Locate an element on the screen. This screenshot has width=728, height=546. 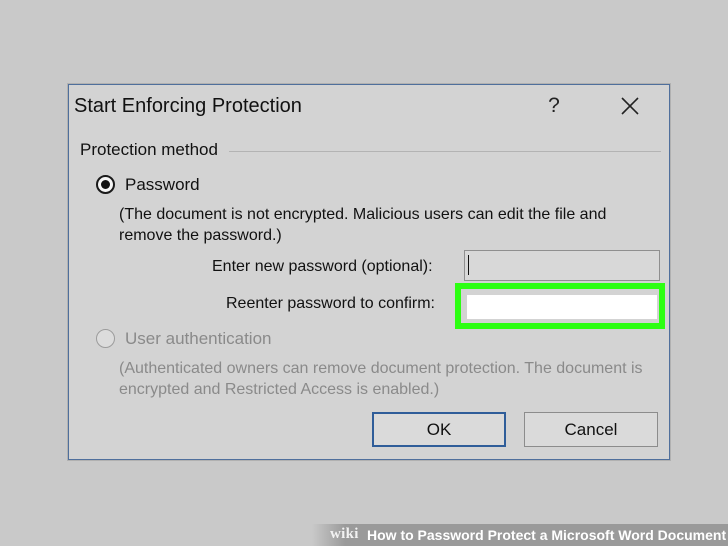
close-icon is located at coordinates (630, 106).